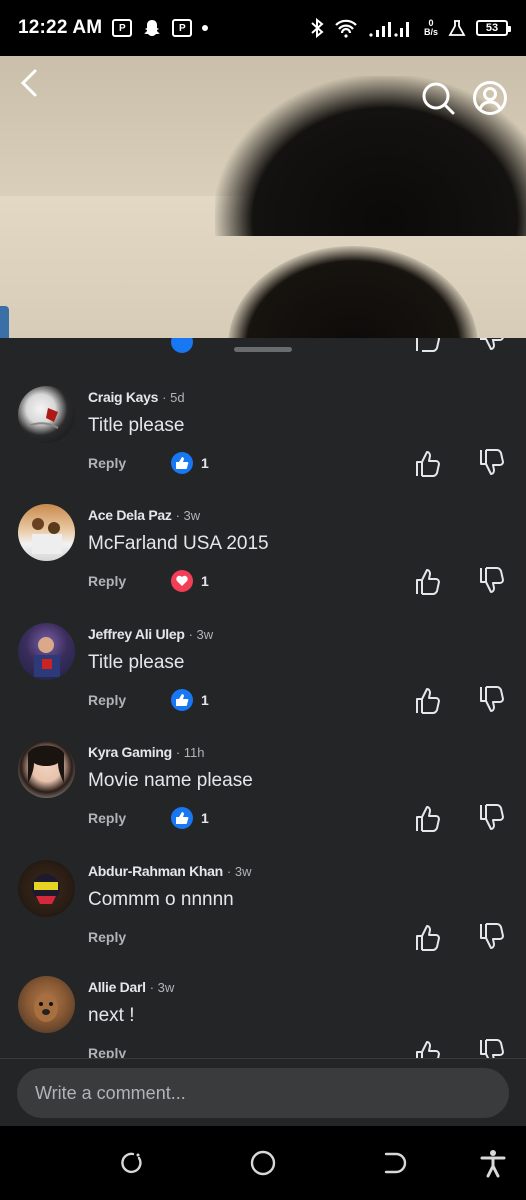 The height and width of the screenshot is (1200, 526). What do you see at coordinates (170, 780) in the screenshot?
I see `comment-text: Movie name please` at bounding box center [170, 780].